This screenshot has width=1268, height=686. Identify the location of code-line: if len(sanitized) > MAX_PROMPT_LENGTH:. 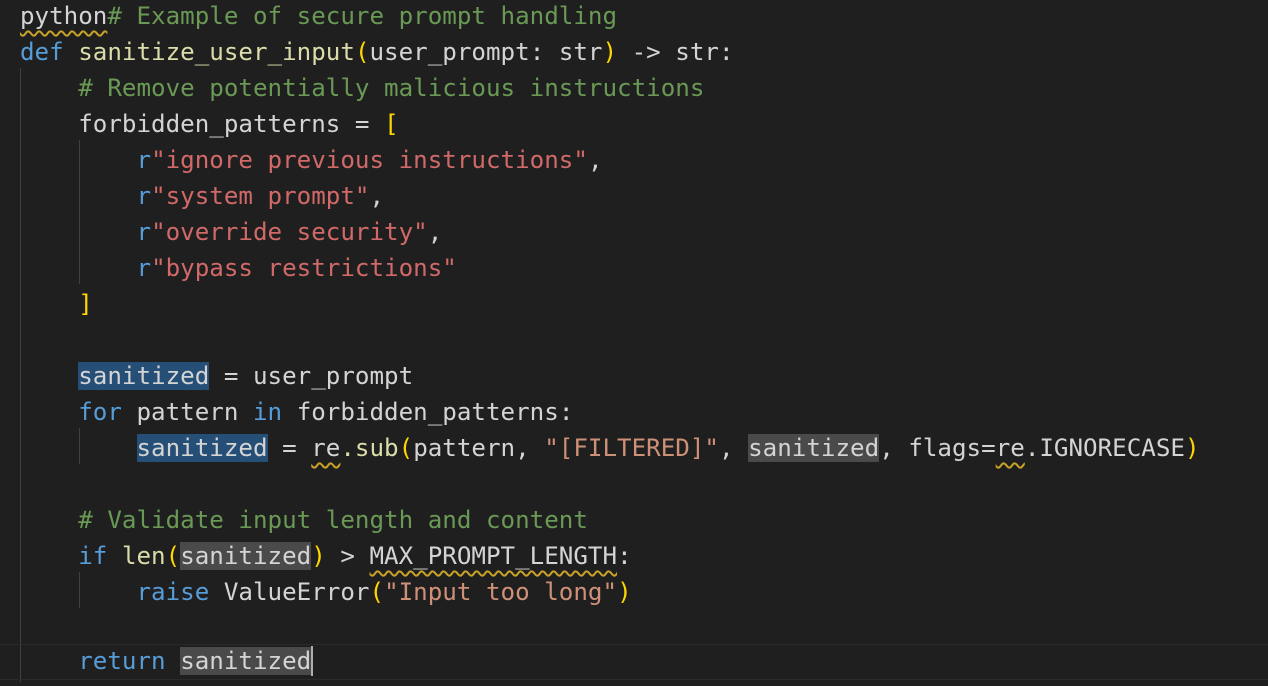
(326, 558).